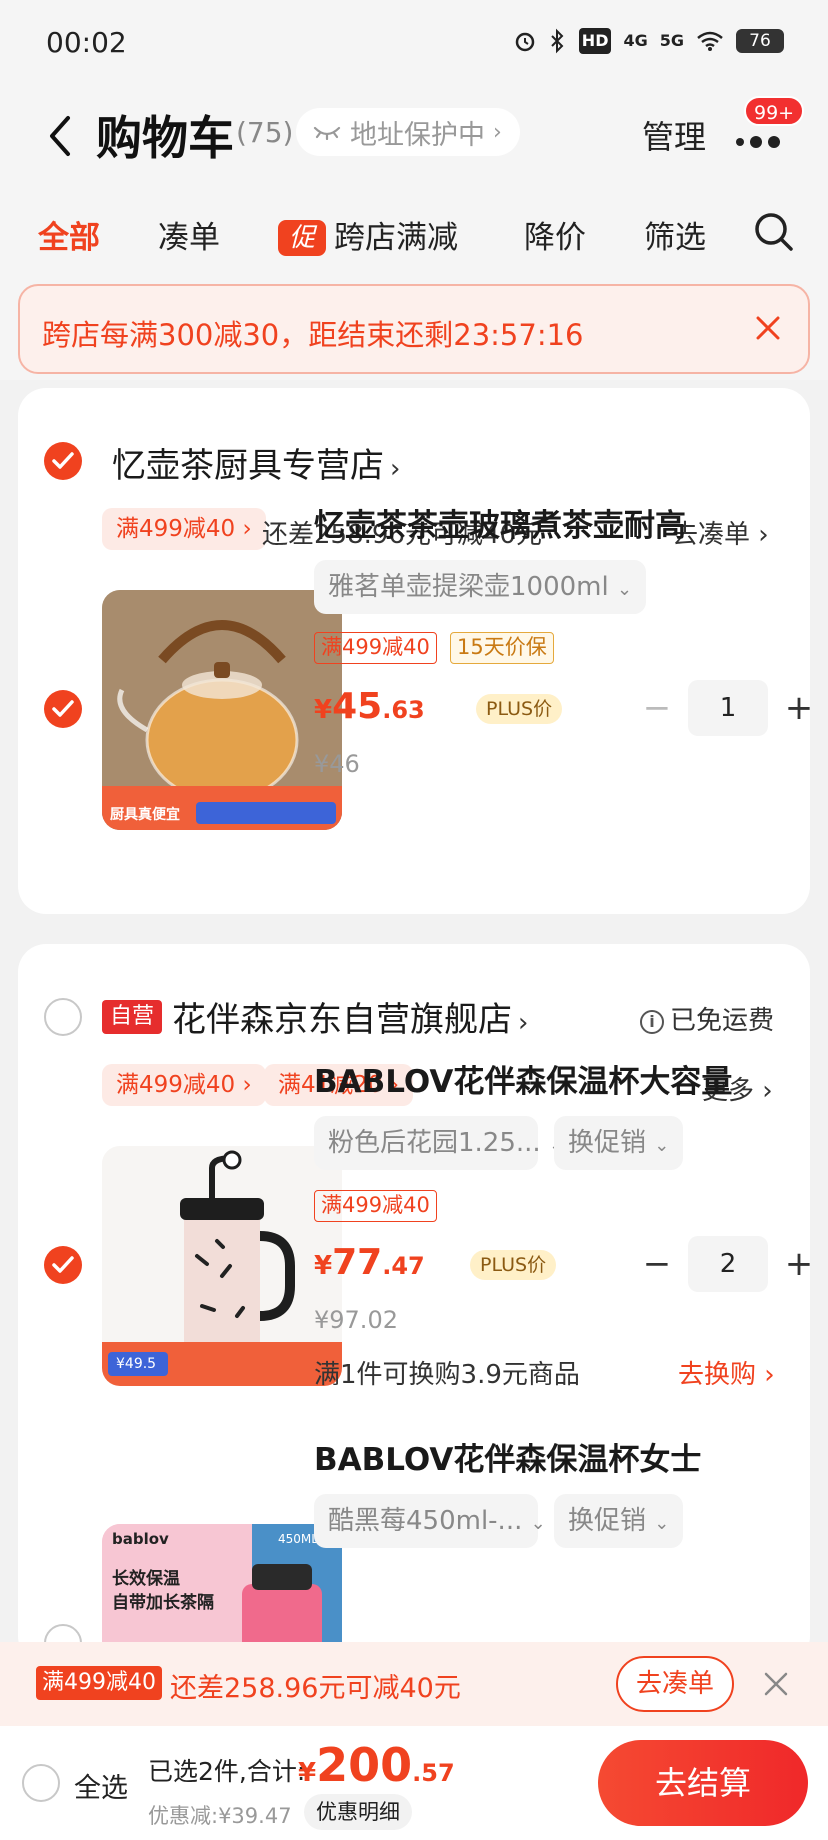 This screenshot has height=1840, width=828. Describe the element at coordinates (220, 1816) in the screenshot. I see `discount-amount: 优惠减:¥39.47` at that location.